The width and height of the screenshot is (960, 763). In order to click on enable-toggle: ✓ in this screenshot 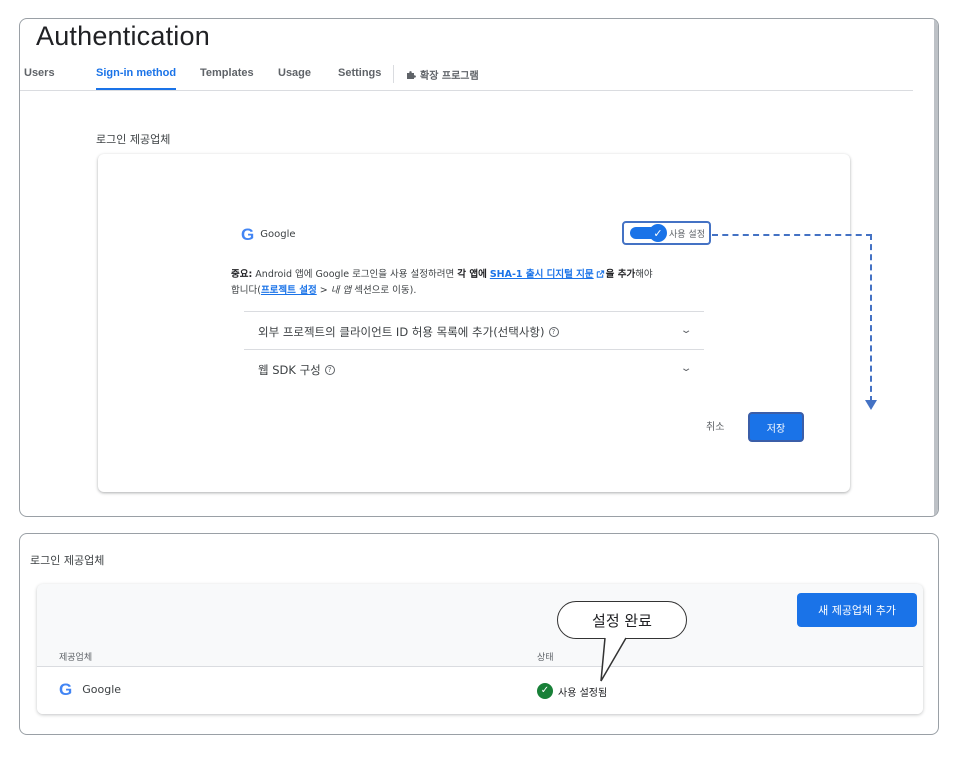, I will do `click(648, 233)`.